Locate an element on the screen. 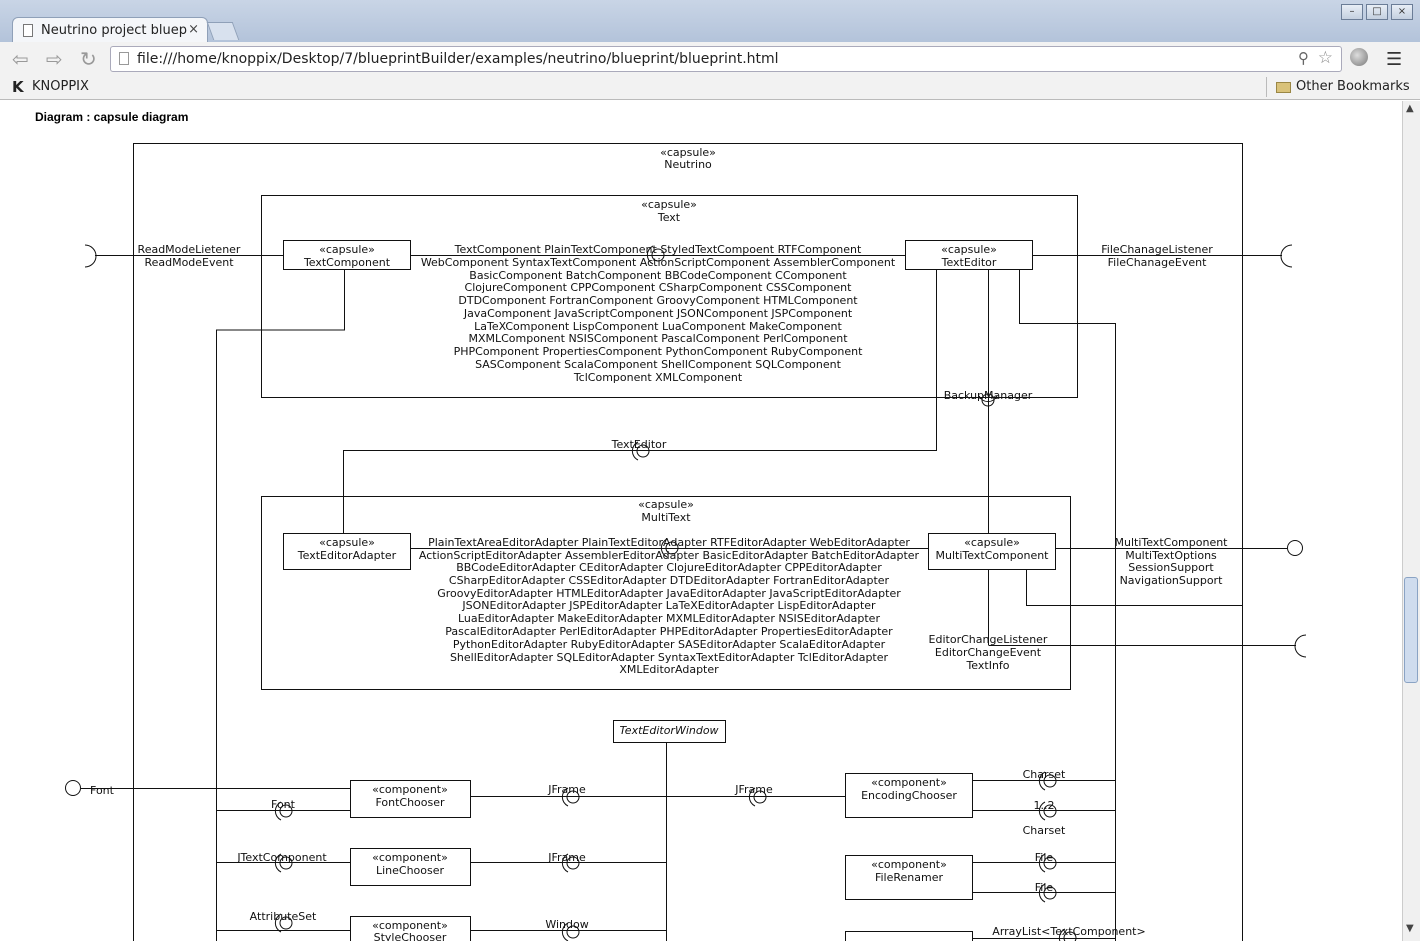  backup-manager-label: BackupManager is located at coordinates (988, 395).